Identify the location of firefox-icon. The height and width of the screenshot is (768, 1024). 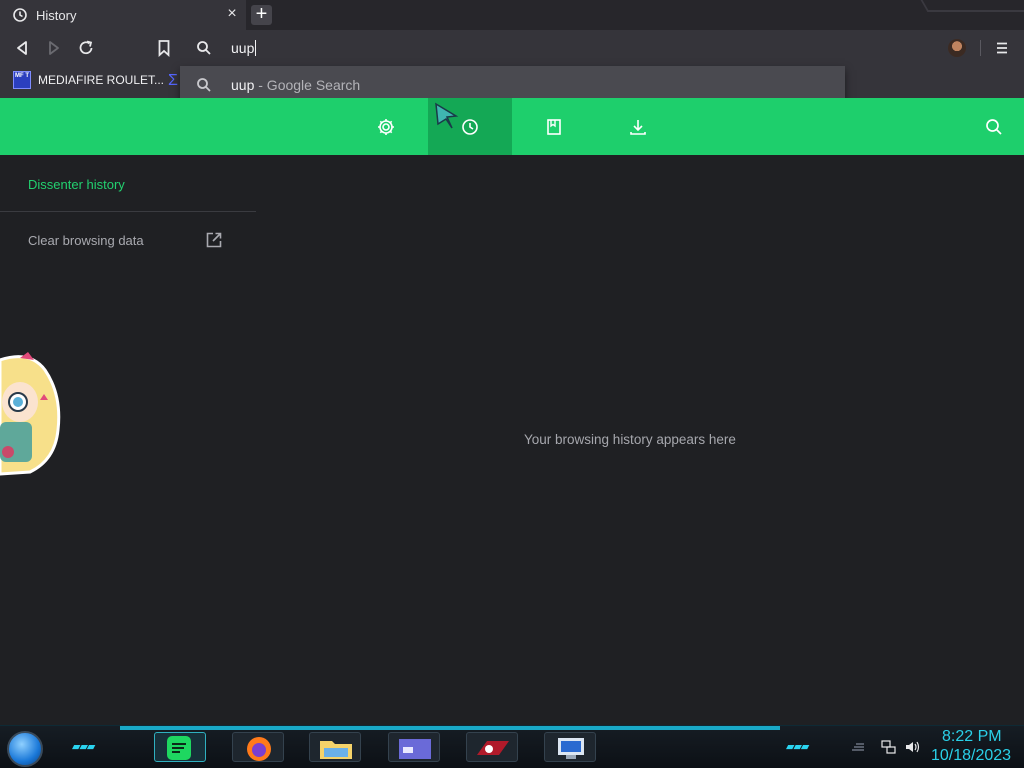
(259, 749).